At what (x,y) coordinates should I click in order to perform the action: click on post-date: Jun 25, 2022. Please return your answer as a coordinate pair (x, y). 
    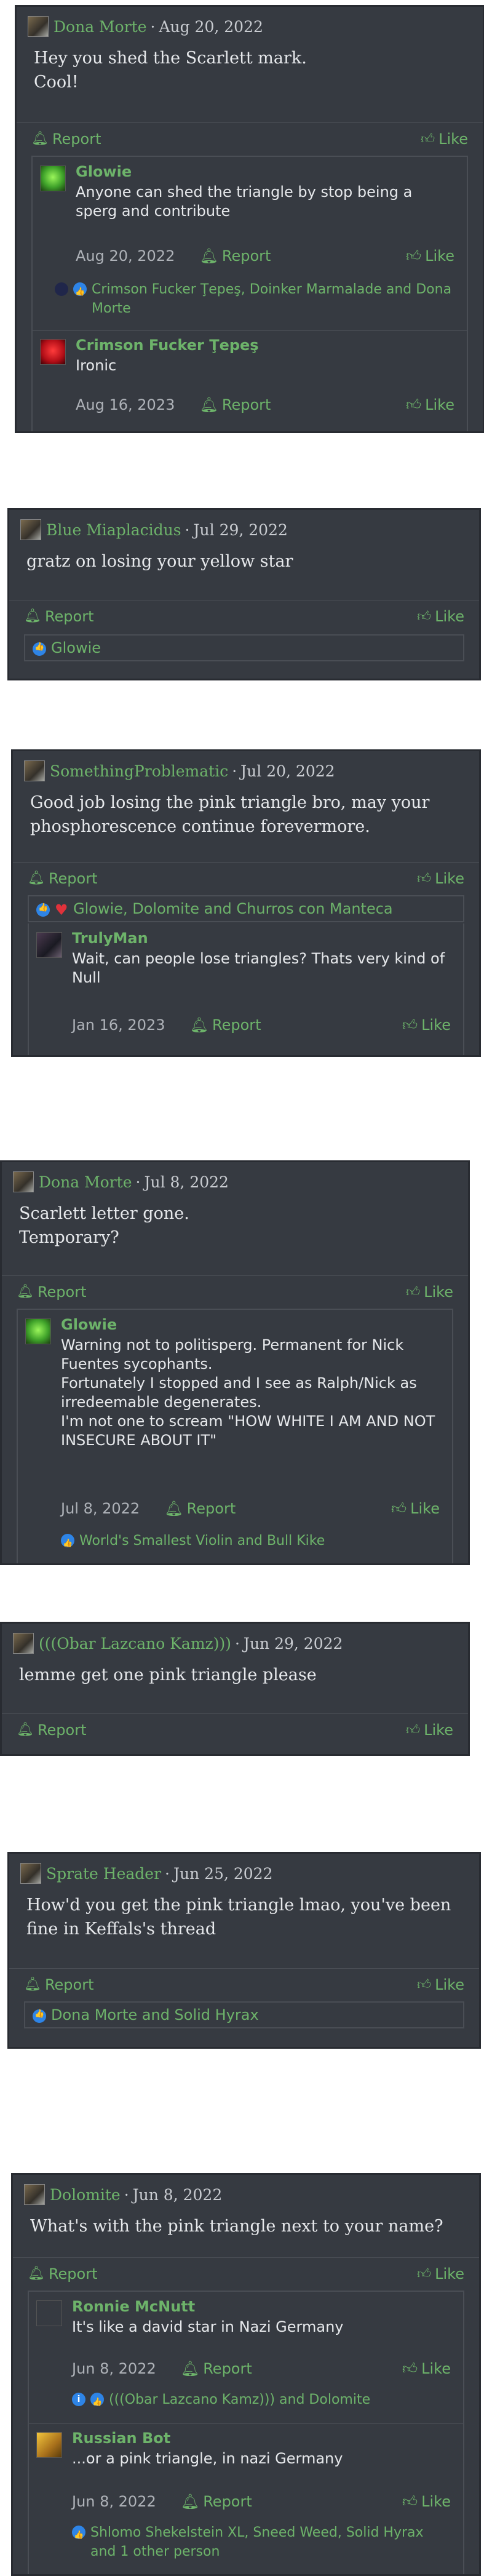
    Looking at the image, I should click on (223, 1874).